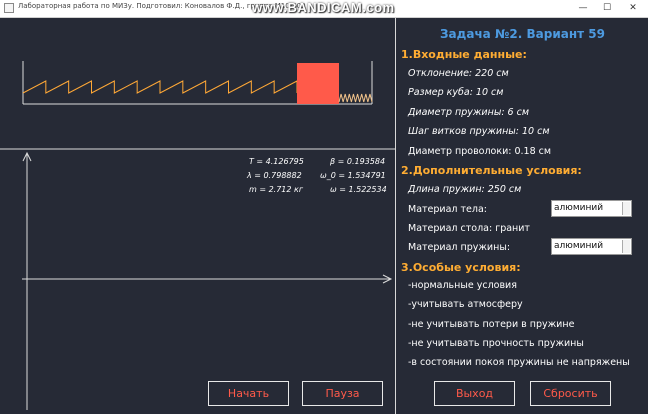 The width and height of the screenshot is (648, 414). Describe the element at coordinates (248, 393) in the screenshot. I see `start-button: Начать` at that location.